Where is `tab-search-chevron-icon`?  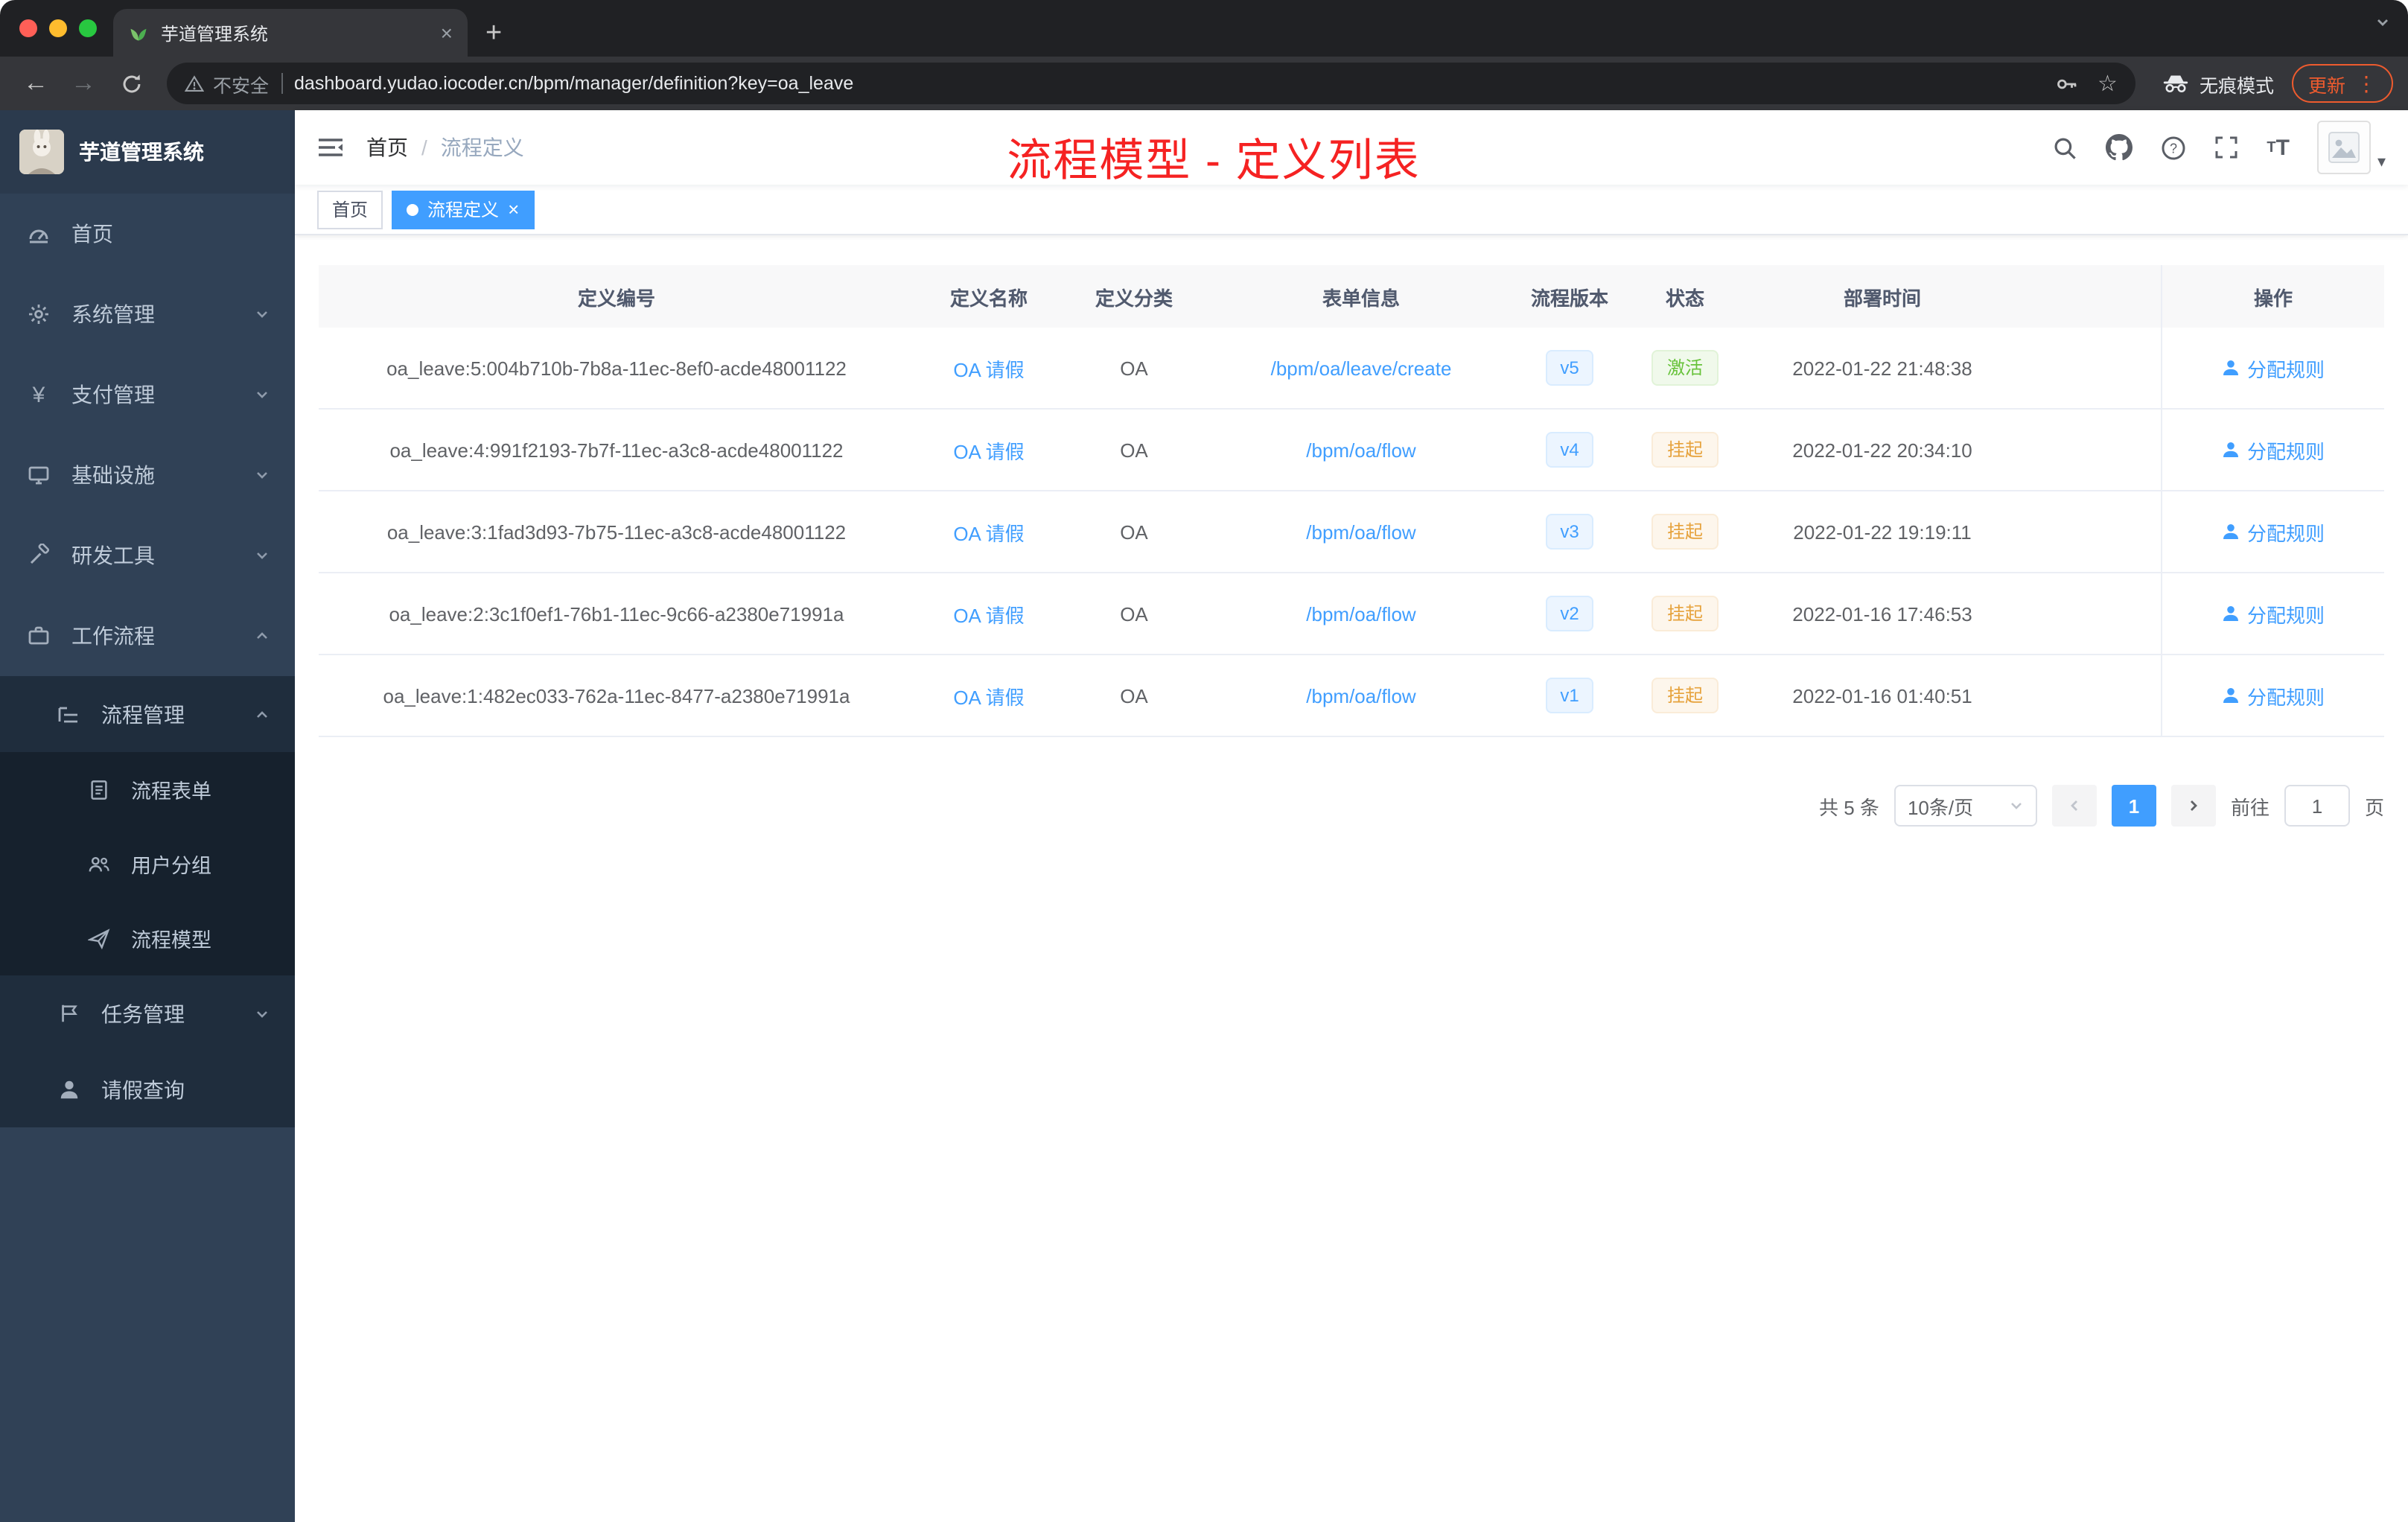 tab-search-chevron-icon is located at coordinates (2382, 22).